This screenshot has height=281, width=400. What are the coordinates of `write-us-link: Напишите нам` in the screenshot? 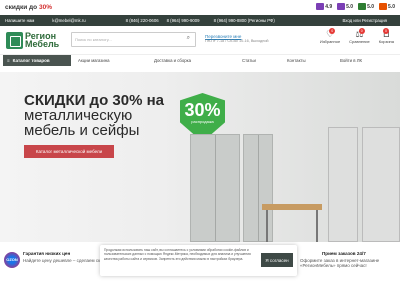 It's located at (19, 20).